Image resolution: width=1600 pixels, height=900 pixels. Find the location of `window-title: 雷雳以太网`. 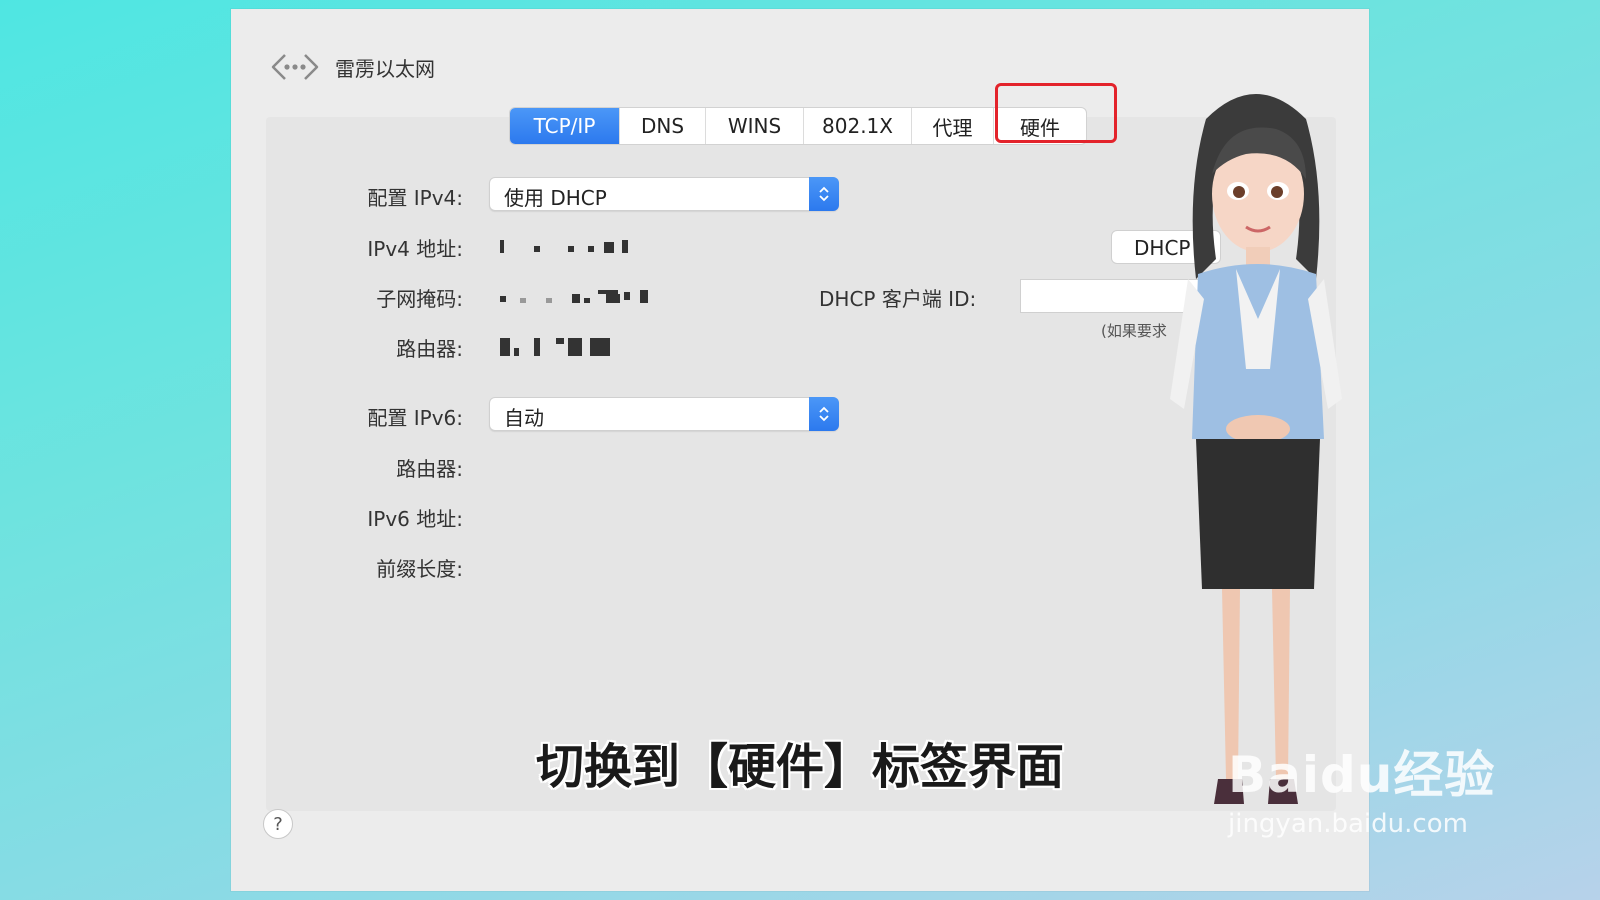

window-title: 雷雳以太网 is located at coordinates (385, 68).